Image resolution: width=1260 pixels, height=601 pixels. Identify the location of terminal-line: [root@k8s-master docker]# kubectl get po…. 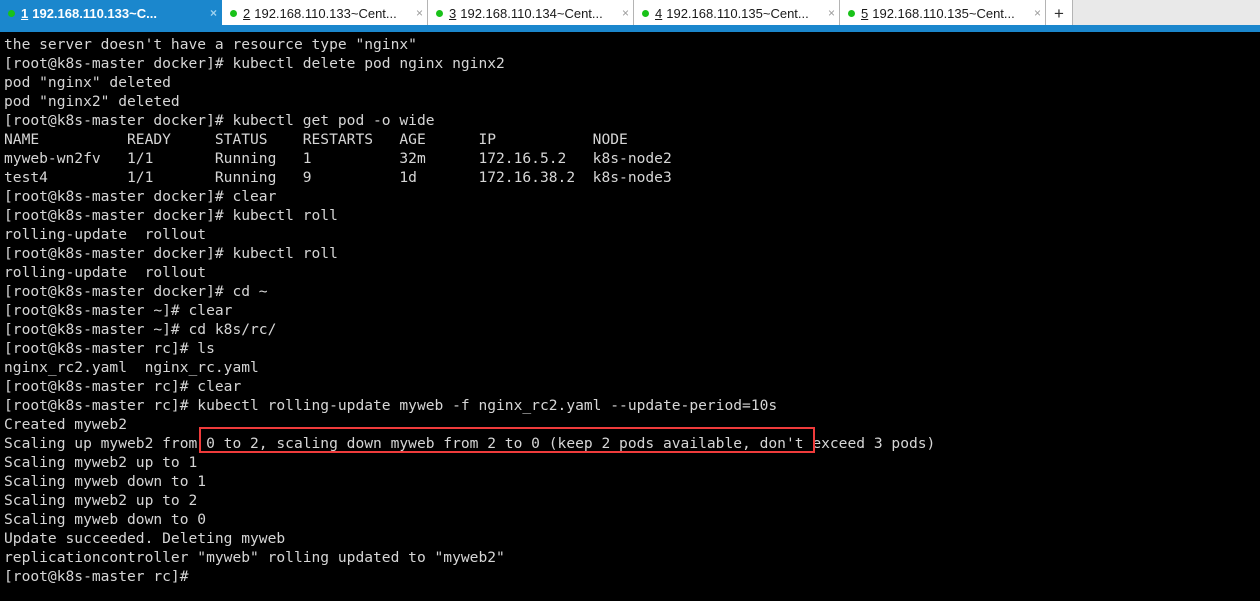
(219, 120).